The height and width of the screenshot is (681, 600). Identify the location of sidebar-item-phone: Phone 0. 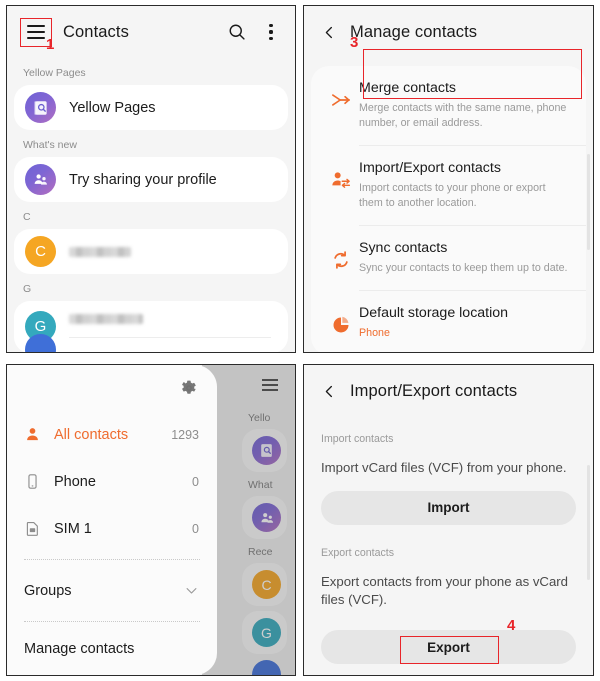
(112, 481).